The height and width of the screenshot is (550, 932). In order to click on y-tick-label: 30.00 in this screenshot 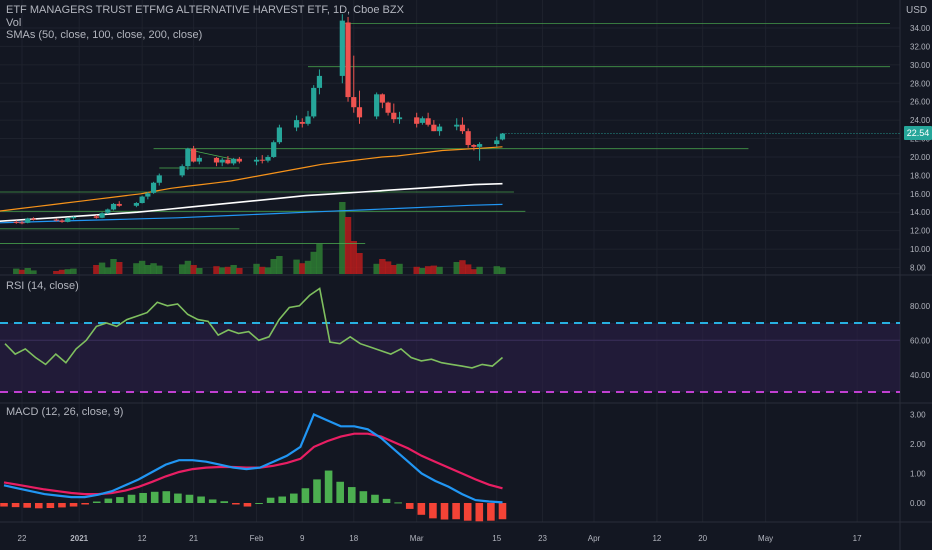, I will do `click(920, 65)`.